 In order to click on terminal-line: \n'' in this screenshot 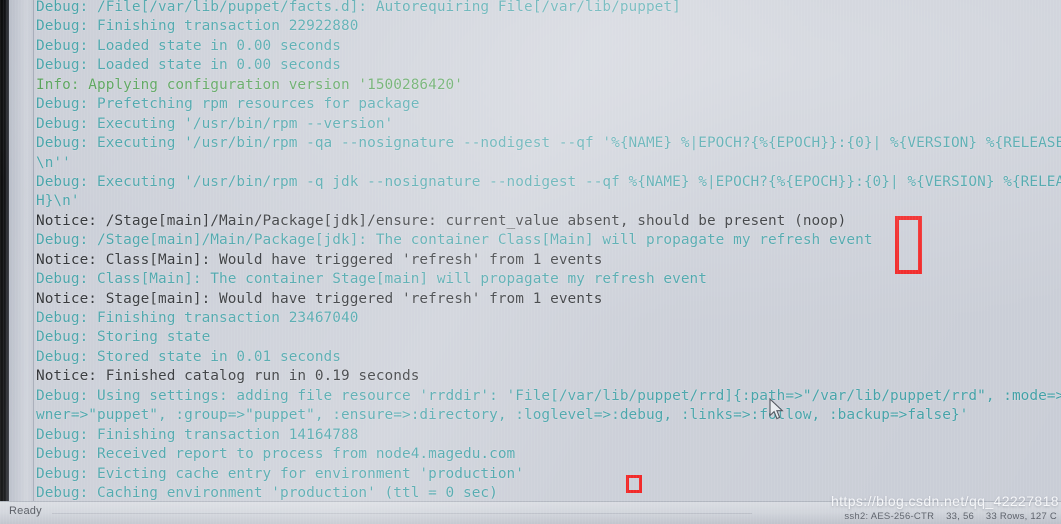, I will do `click(53, 162)`.